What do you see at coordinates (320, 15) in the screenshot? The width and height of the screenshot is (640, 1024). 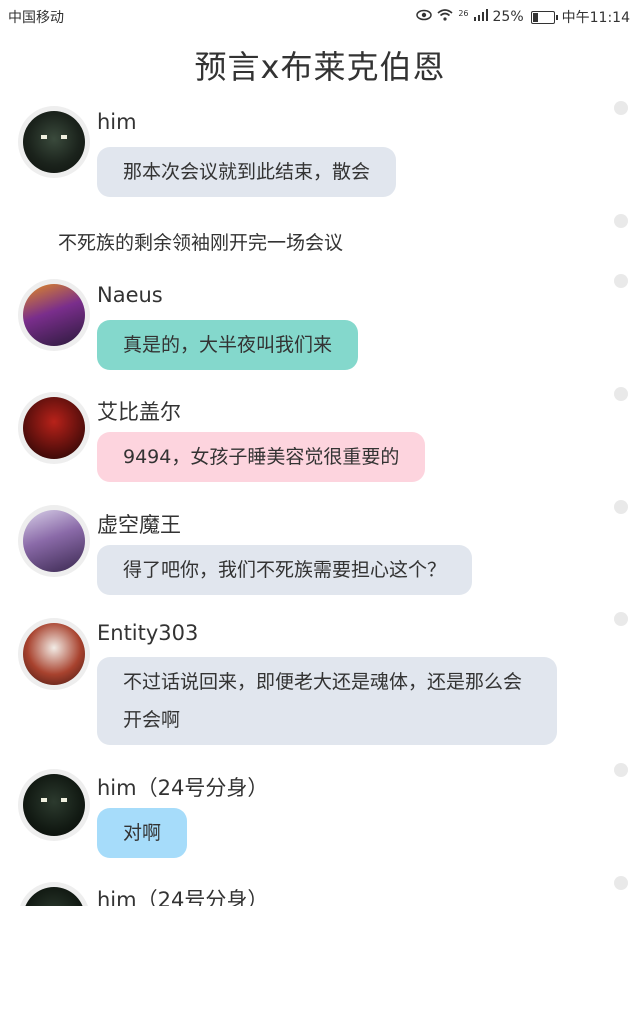 I see `status-bar: 中国移动 26 25% 中午11:14` at bounding box center [320, 15].